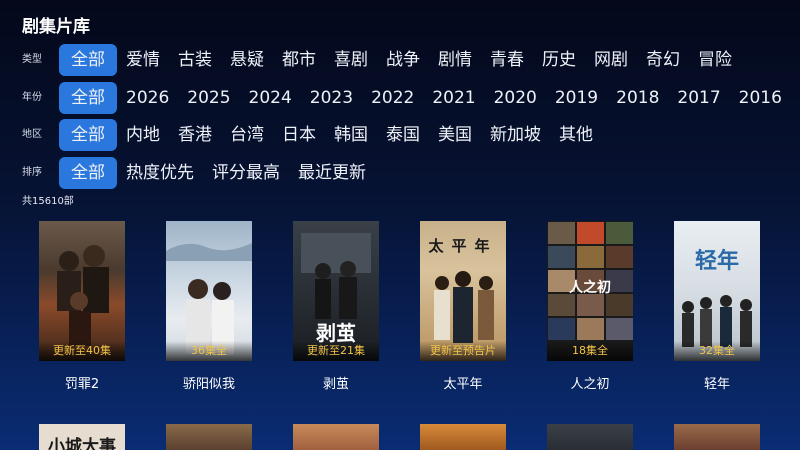 The height and width of the screenshot is (450, 800). What do you see at coordinates (247, 60) in the screenshot?
I see `filter-option-type: 悬疑` at bounding box center [247, 60].